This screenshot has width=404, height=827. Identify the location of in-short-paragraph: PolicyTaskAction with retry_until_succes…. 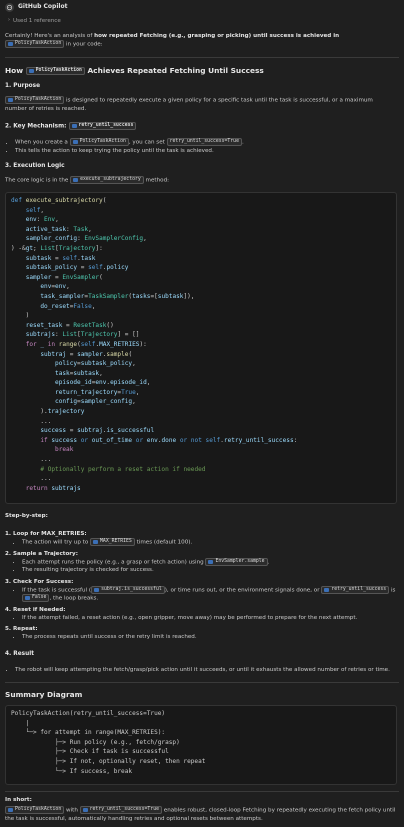
(200, 814).